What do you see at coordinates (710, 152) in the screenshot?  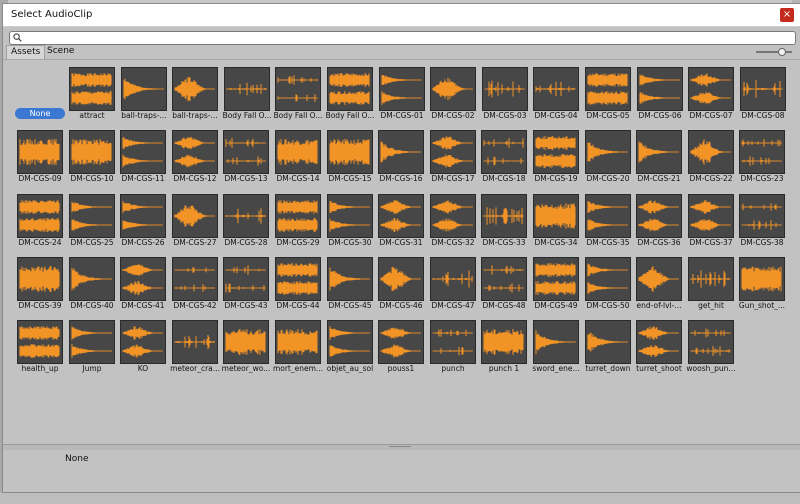 I see `waveform-icon` at bounding box center [710, 152].